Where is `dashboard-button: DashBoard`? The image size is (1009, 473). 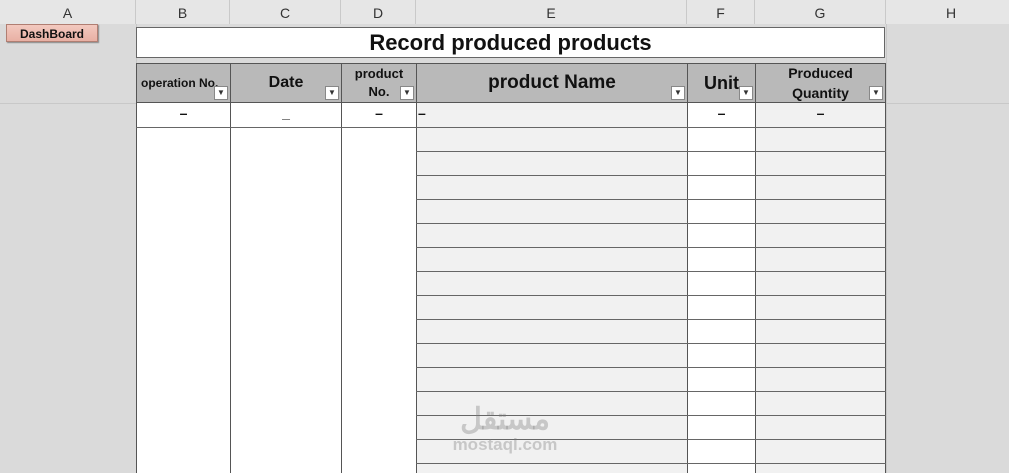 dashboard-button: DashBoard is located at coordinates (52, 33).